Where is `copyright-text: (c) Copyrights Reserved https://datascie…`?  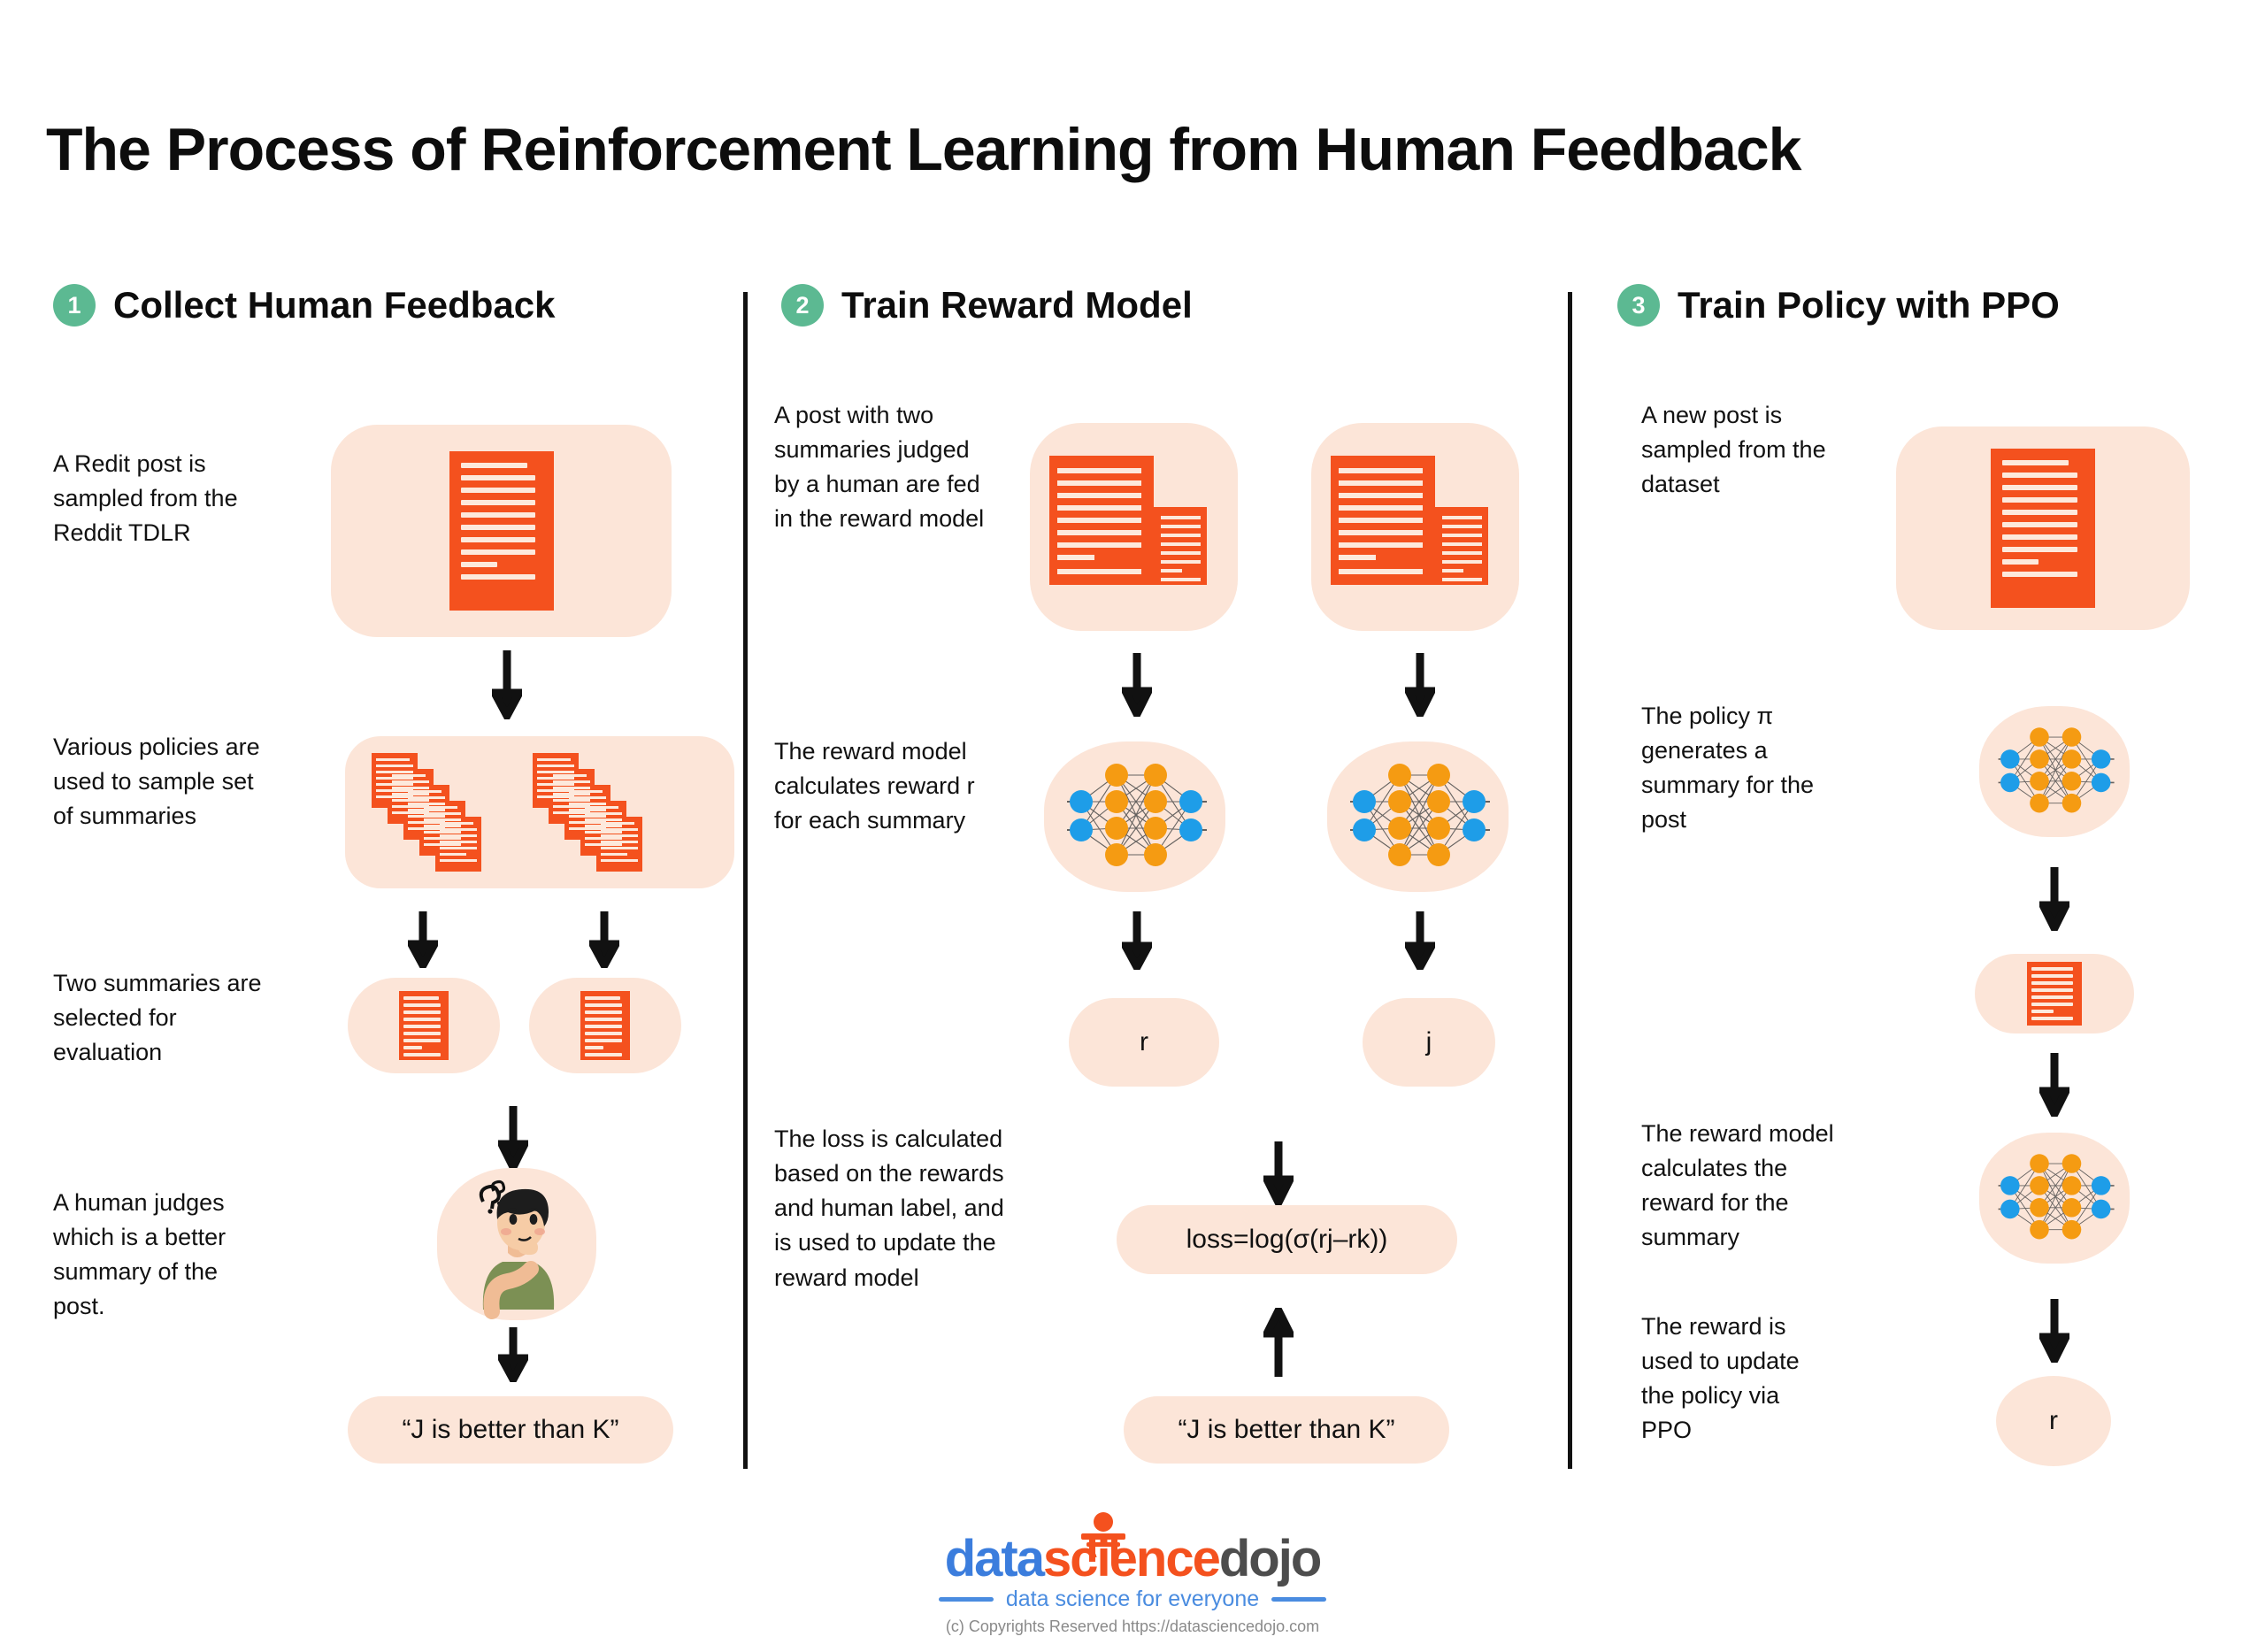
copyright-text: (c) Copyrights Reserved https://datascie… is located at coordinates (1132, 1626).